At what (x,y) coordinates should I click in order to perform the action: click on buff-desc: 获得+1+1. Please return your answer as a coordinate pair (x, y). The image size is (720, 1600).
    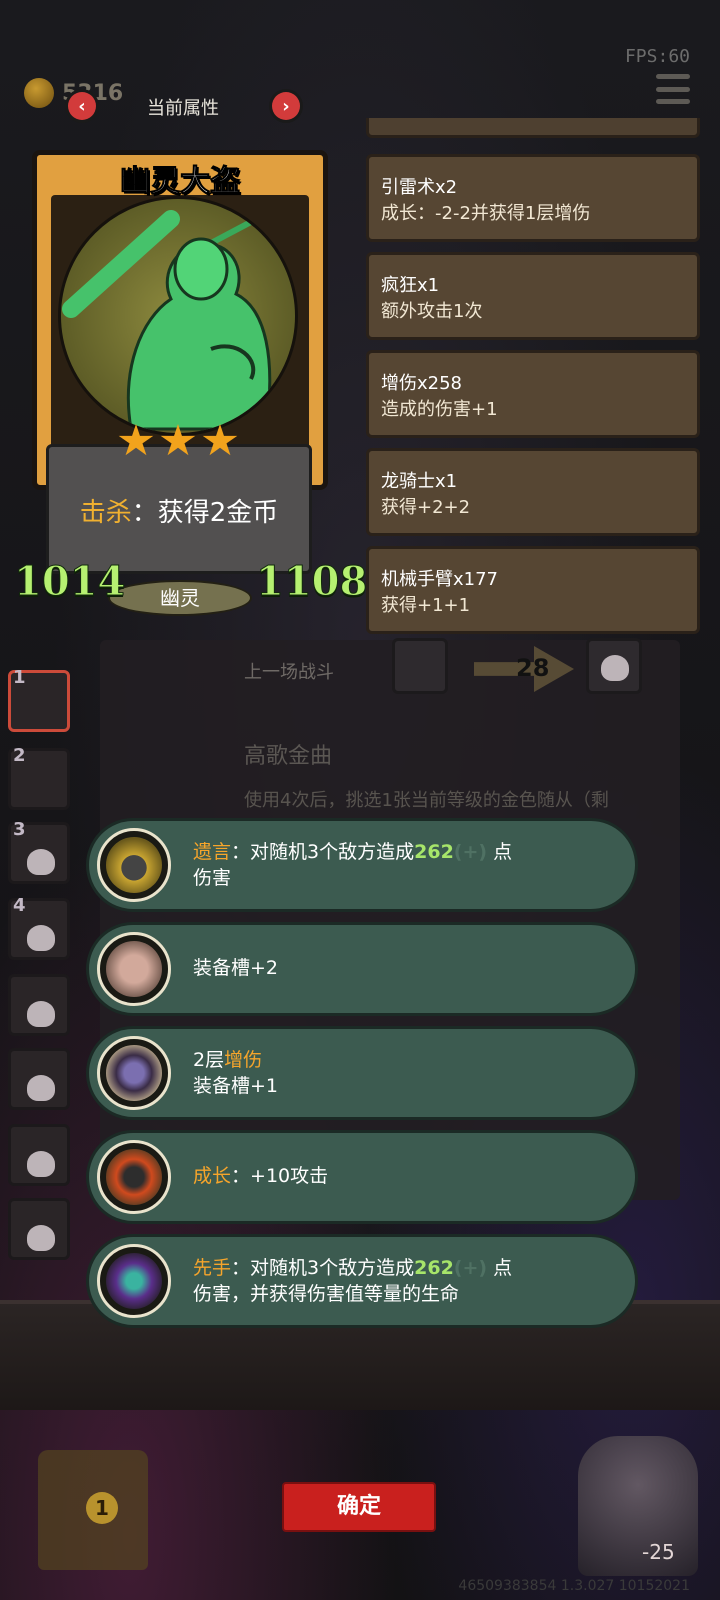
    Looking at the image, I should click on (426, 605).